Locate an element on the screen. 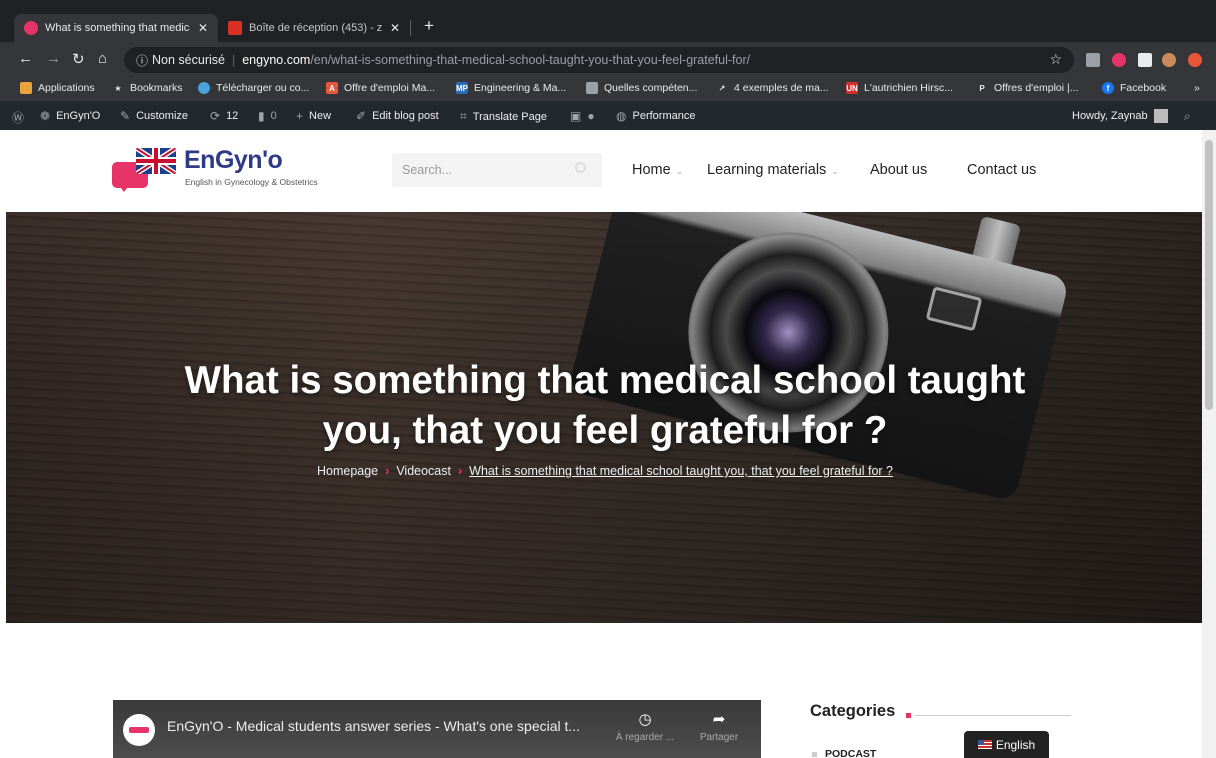  wp-new: + New is located at coordinates (313, 116).